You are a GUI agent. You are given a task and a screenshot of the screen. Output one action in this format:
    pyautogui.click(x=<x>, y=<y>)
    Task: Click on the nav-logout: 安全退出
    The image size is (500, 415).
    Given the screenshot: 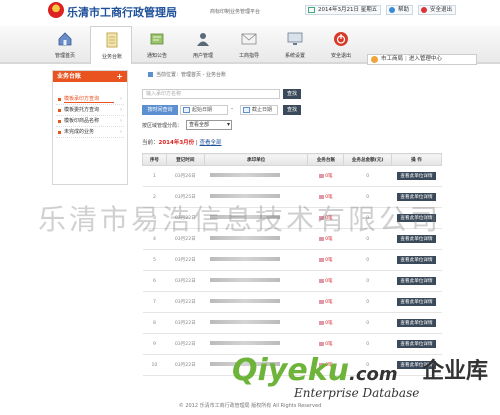 What is the action you would take?
    pyautogui.click(x=341, y=45)
    